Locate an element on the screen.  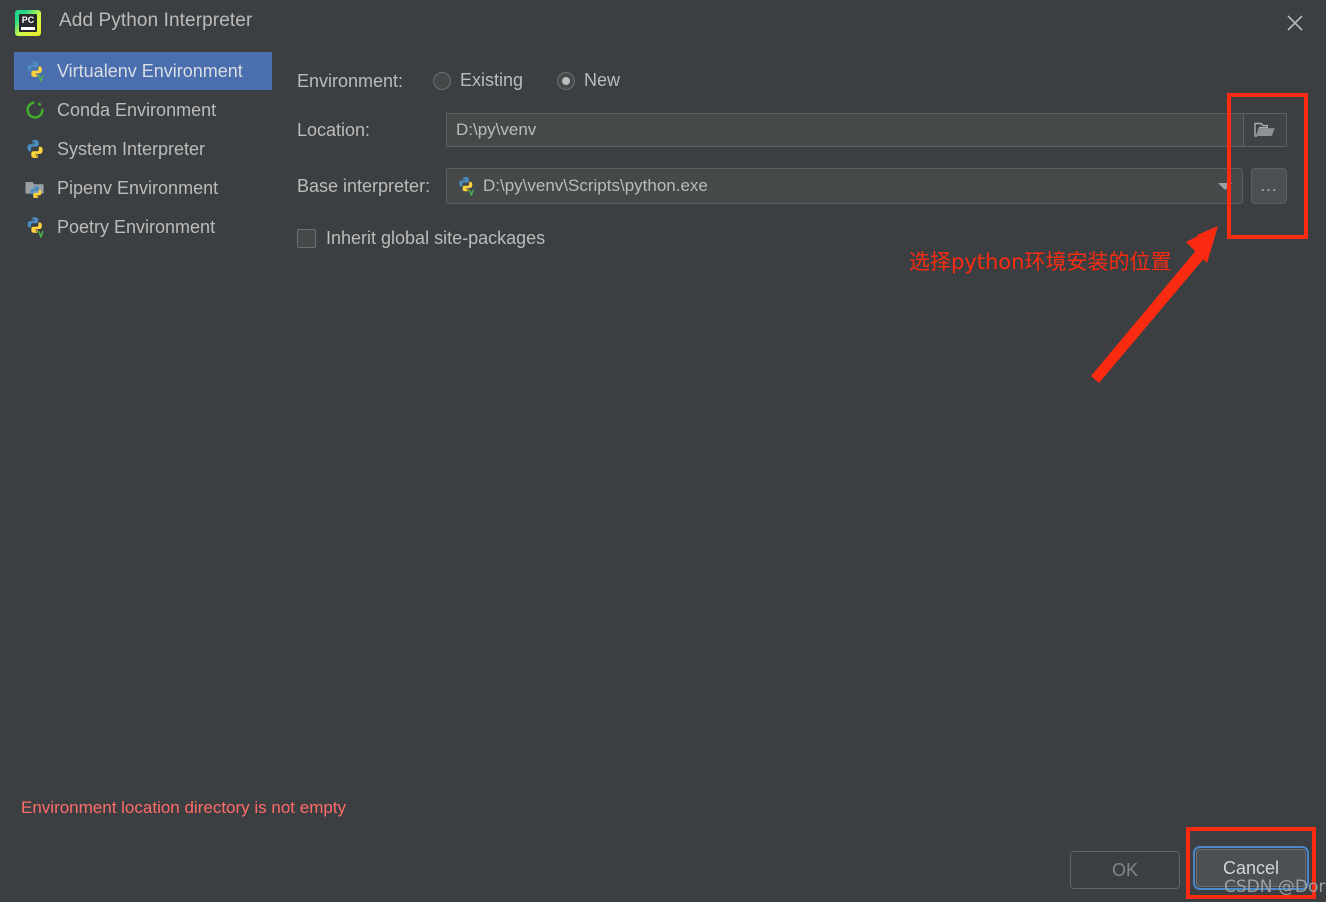
radio-existing-indicator is located at coordinates (442, 80).